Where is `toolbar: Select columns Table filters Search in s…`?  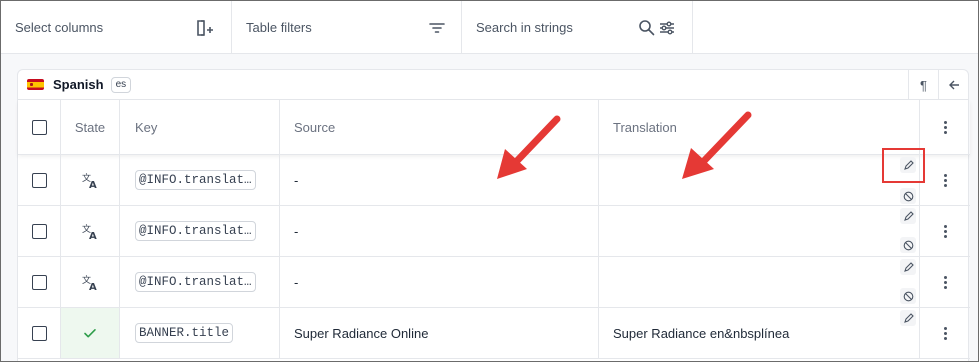
toolbar: Select columns Table filters Search in s… is located at coordinates (489, 27).